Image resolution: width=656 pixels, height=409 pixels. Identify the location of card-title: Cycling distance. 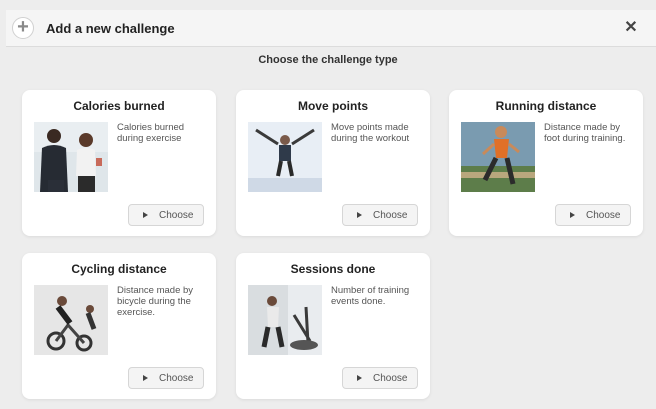
(119, 269).